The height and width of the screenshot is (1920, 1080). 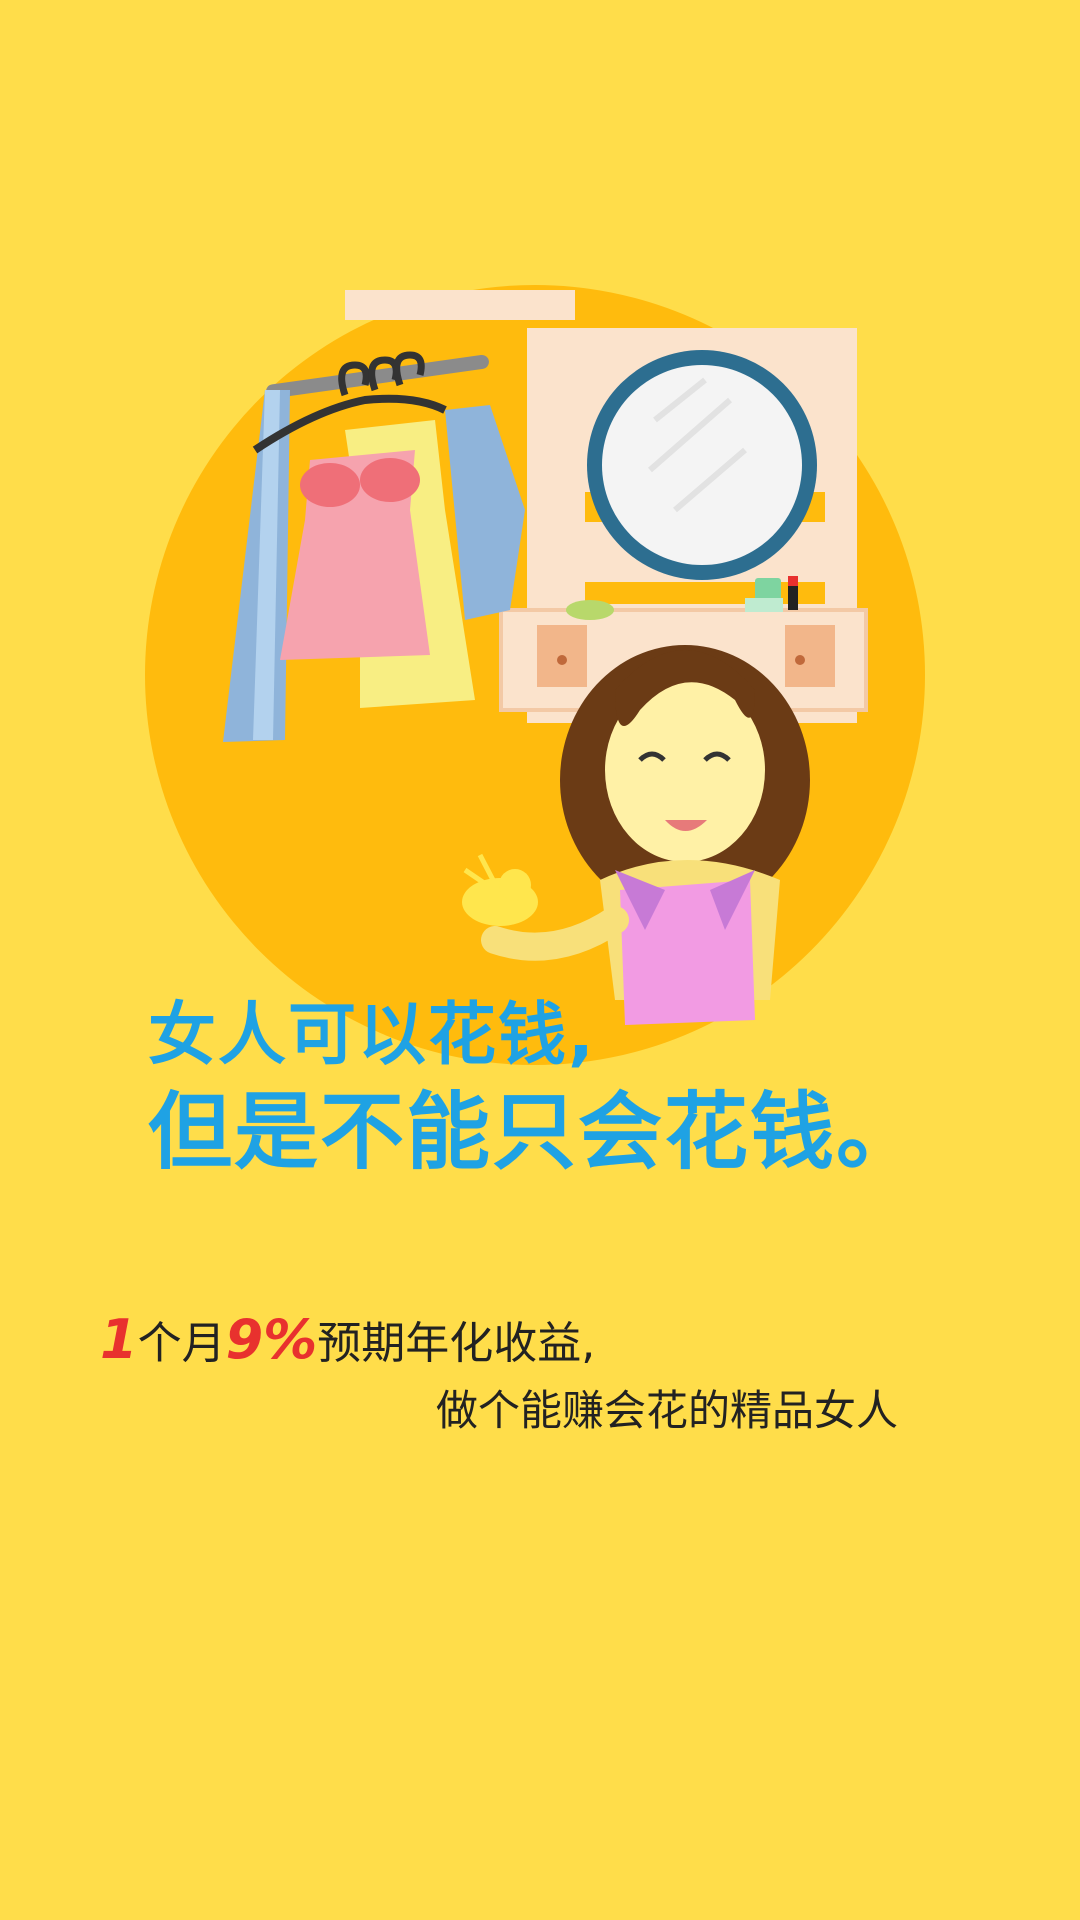 I want to click on promo-text: 1个月9%预期年化收益, 做个能赚会花的精品女人, so click(x=550, y=1374).